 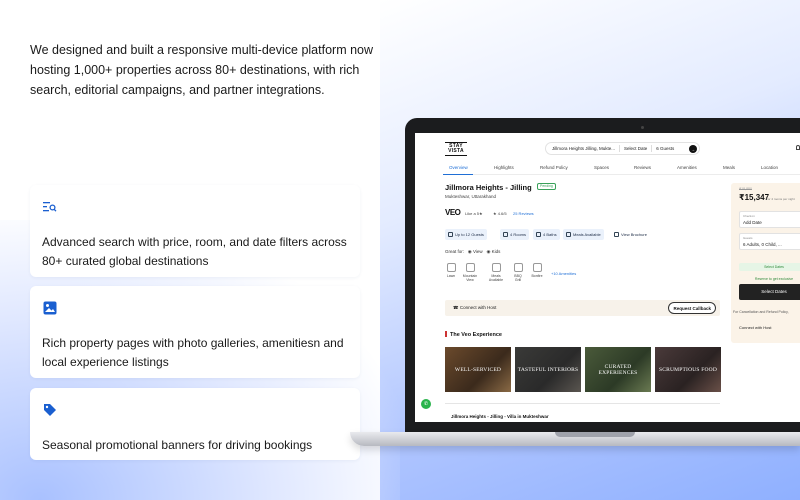 I want to click on lawn-icon, so click(x=451, y=267).